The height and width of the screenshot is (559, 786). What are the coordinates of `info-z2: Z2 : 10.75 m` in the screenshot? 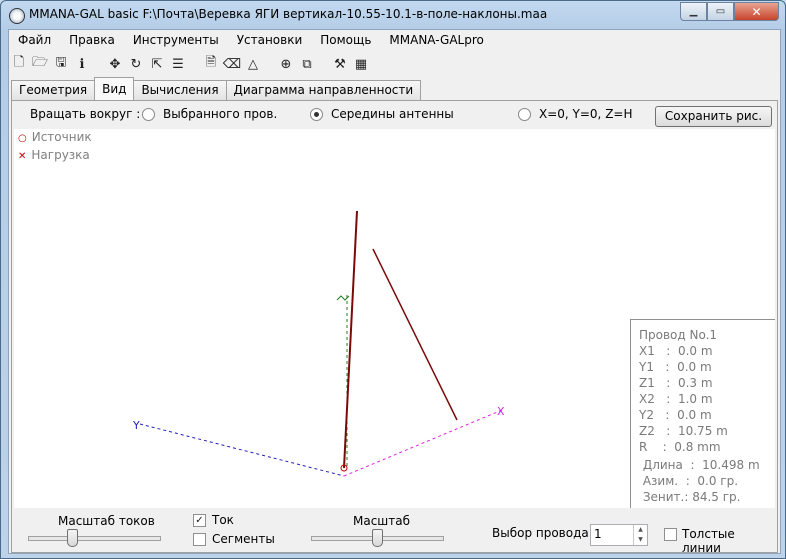 It's located at (683, 431).